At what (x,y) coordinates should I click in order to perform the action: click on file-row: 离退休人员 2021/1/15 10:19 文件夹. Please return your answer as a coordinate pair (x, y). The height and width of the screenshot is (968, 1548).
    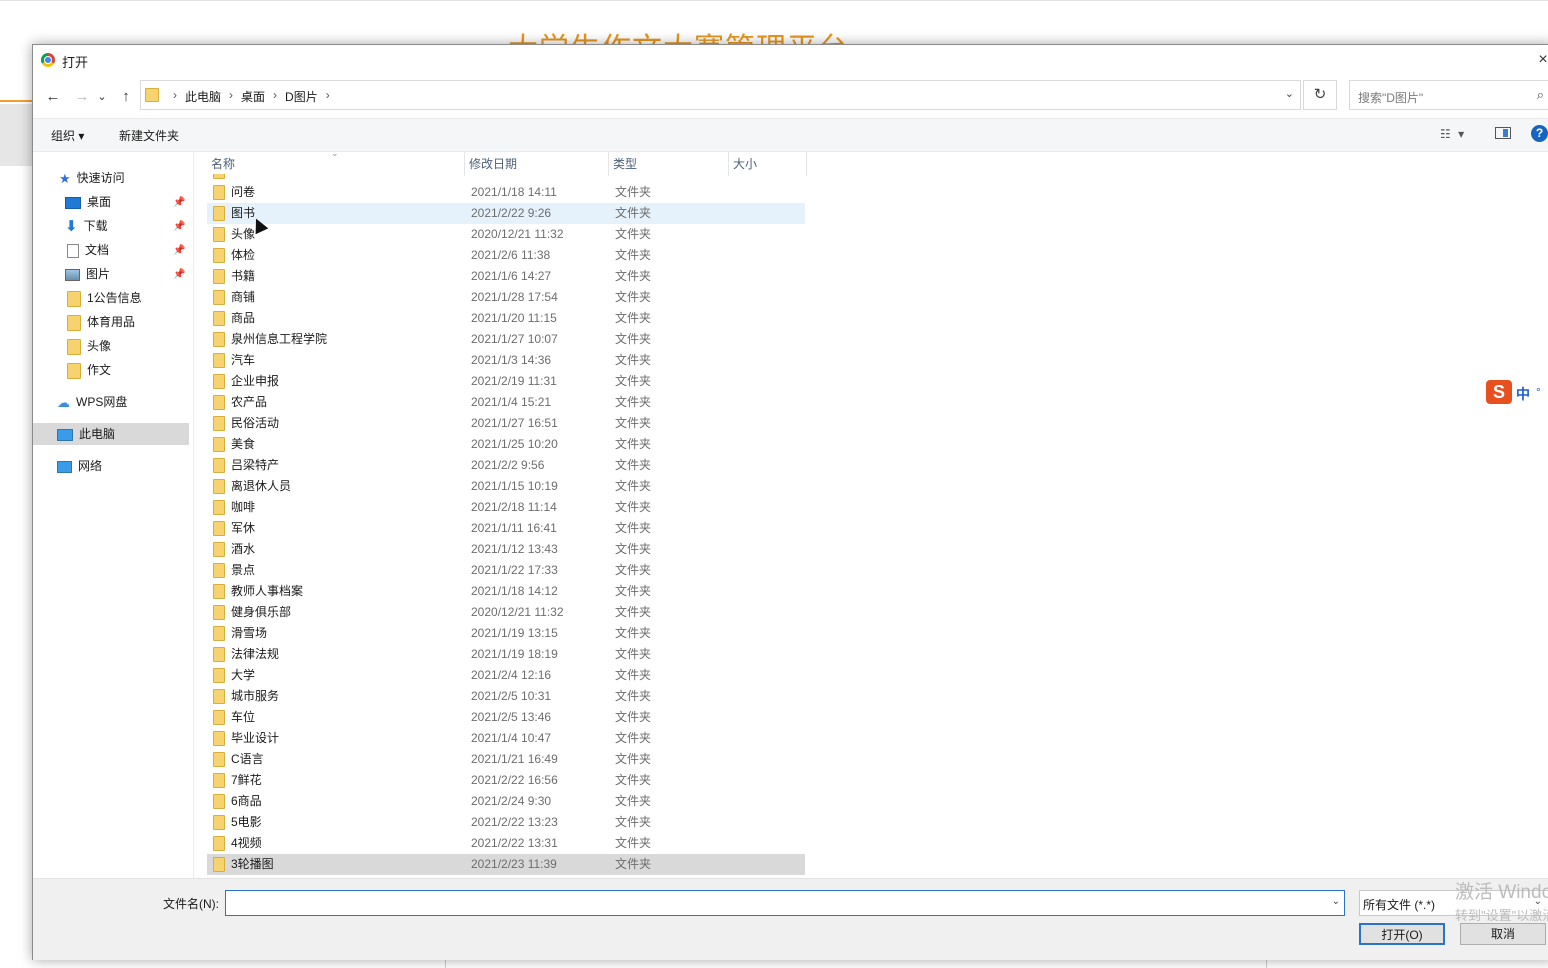
    Looking at the image, I should click on (506, 486).